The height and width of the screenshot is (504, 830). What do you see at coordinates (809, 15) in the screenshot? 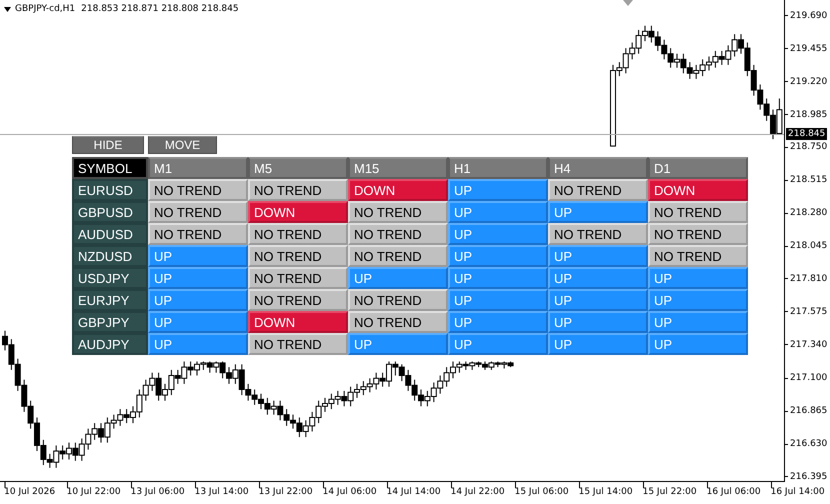
I see `price-label: 219.690` at bounding box center [809, 15].